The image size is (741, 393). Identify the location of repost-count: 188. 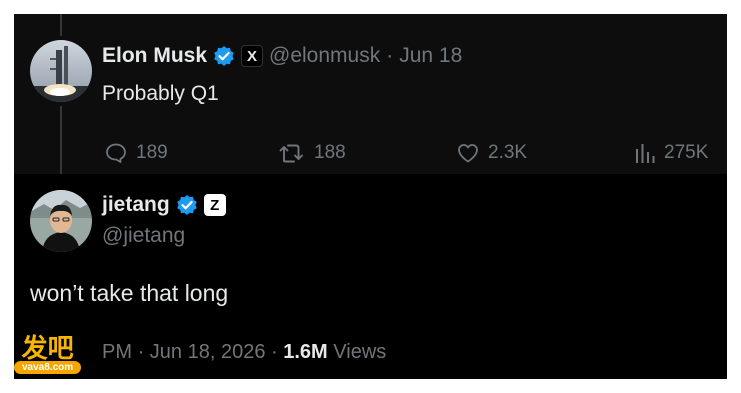
(330, 152).